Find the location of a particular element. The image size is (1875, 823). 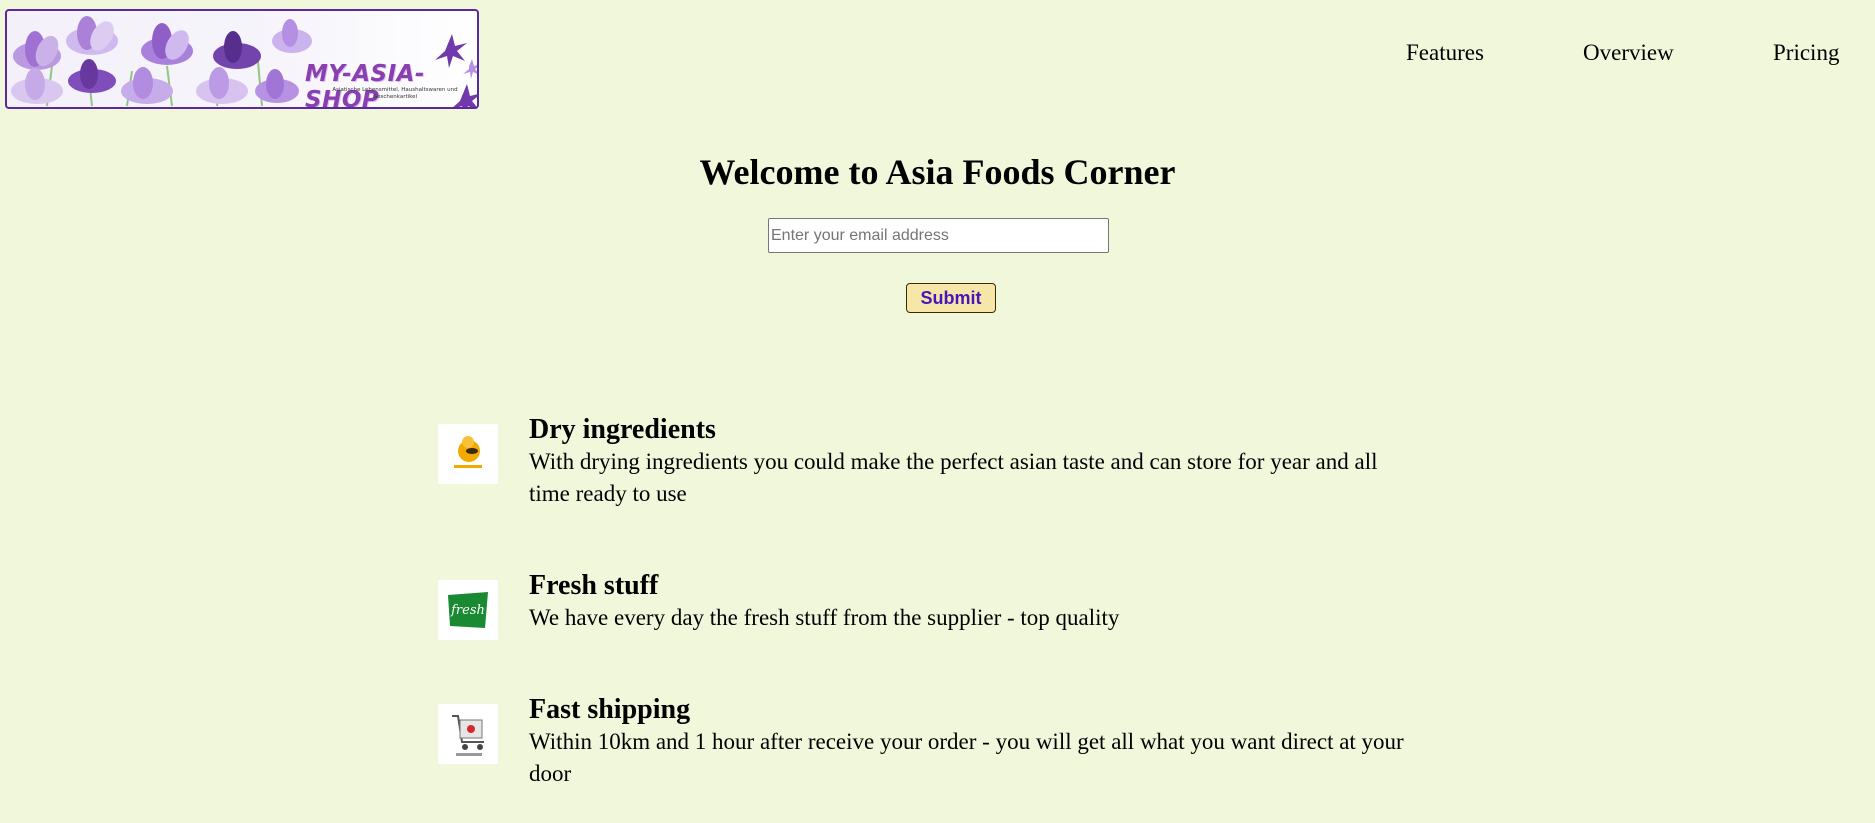

feature-title: Fast shipping is located at coordinates (610, 709).